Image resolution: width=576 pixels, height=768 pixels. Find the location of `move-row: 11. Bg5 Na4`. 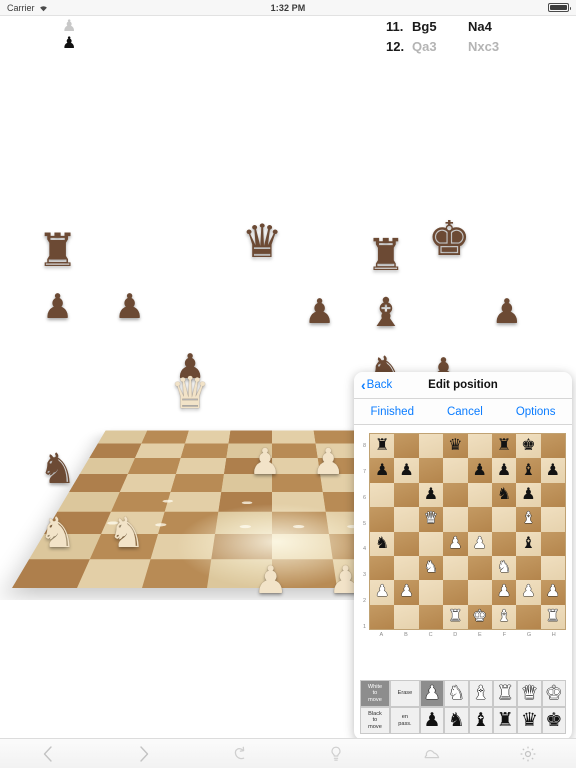

move-row: 11. Bg5 Na4 is located at coordinates (455, 29).